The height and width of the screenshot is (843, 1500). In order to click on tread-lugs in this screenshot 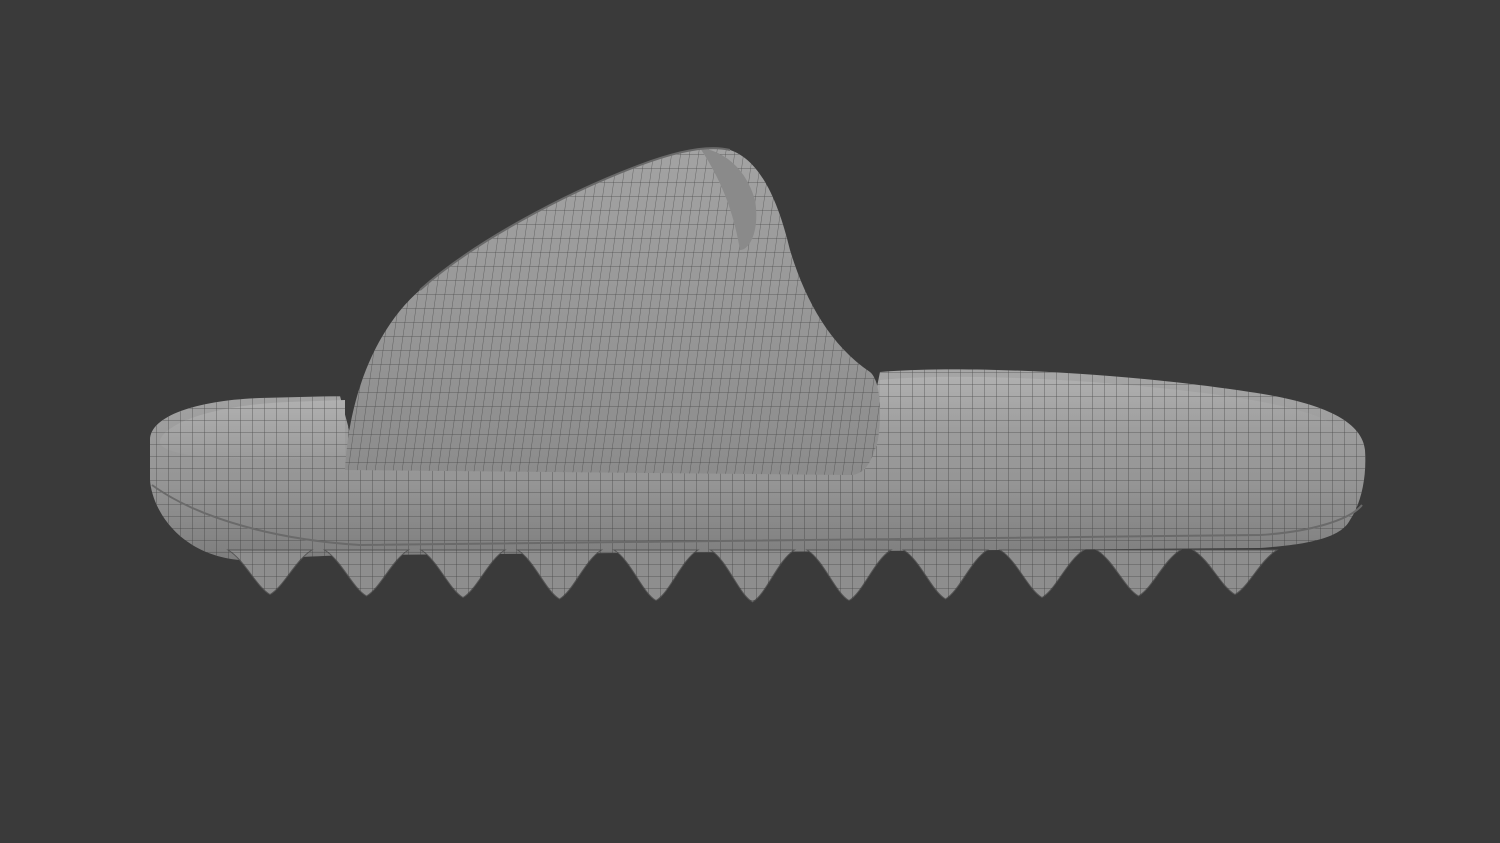, I will do `click(752, 576)`.